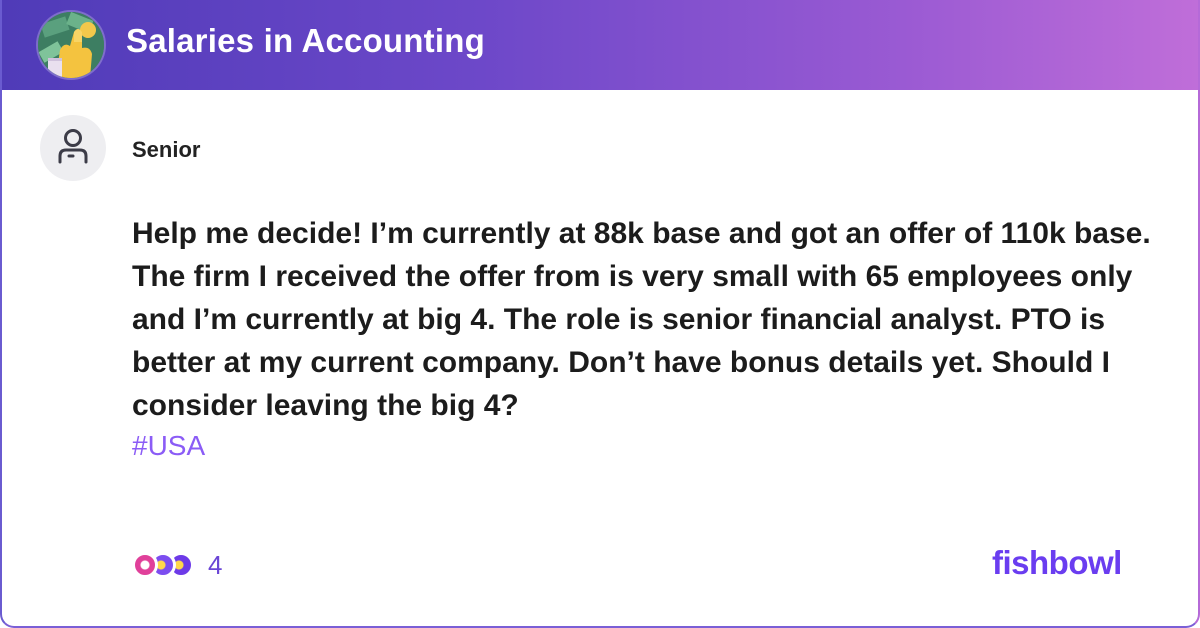  I want to click on bowl-title: Salaries in Accounting, so click(305, 41).